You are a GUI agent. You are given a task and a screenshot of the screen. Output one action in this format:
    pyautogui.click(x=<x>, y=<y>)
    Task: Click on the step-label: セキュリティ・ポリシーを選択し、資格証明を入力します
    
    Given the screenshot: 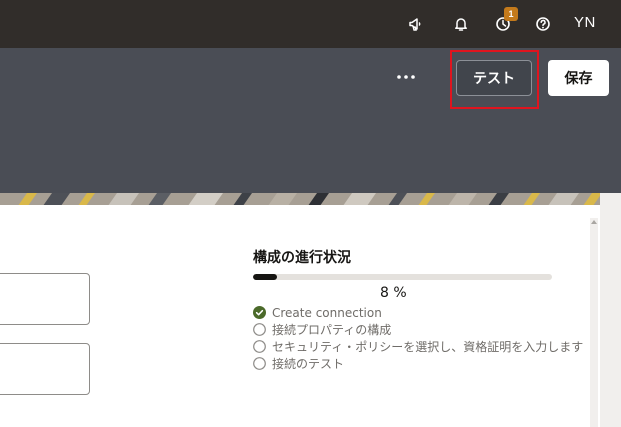 What is the action you would take?
    pyautogui.click(x=428, y=347)
    